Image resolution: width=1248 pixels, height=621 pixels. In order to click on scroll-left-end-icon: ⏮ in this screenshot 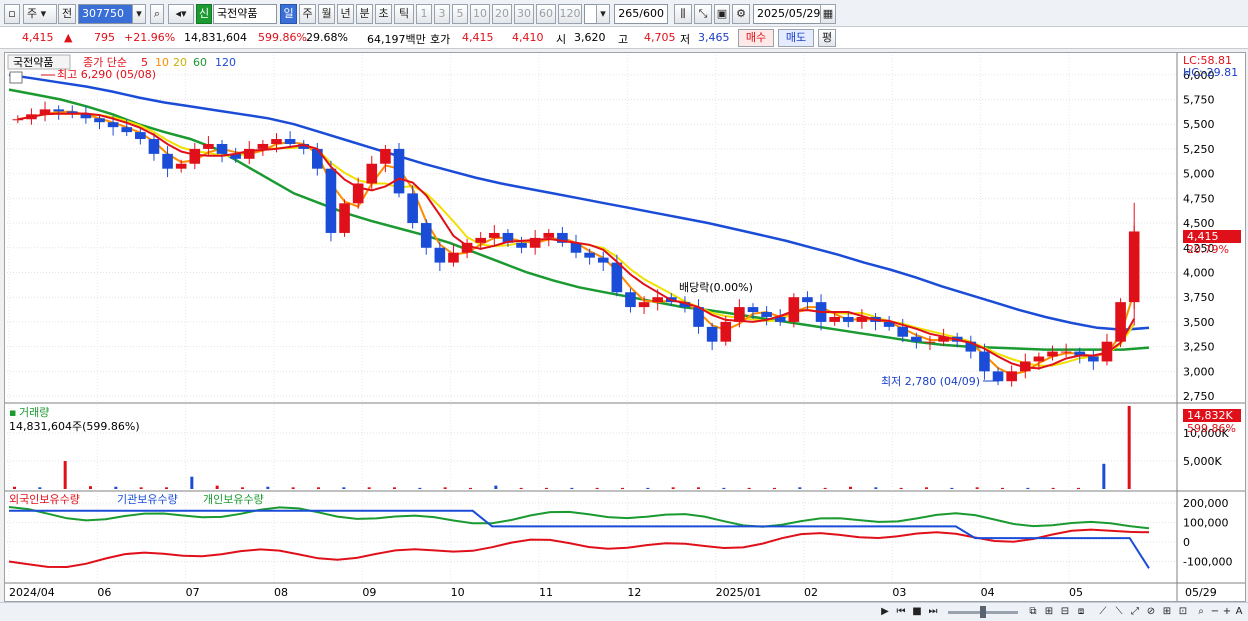, I will do `click(901, 612)`.